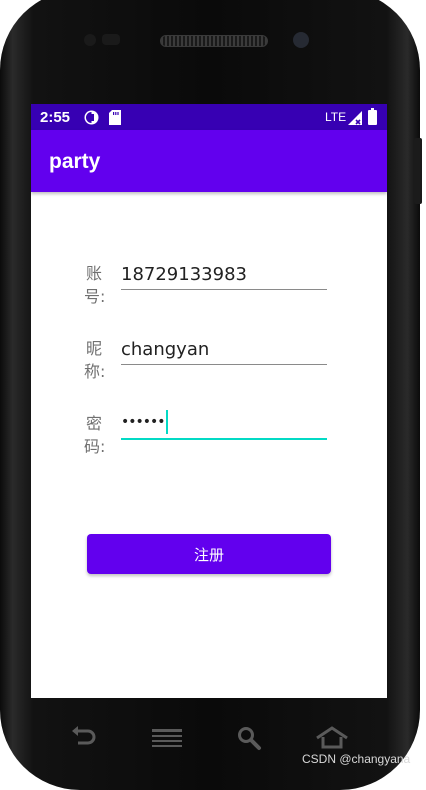 Image resolution: width=426 pixels, height=790 pixels. I want to click on status-bar: 2:55 LTE, so click(209, 117).